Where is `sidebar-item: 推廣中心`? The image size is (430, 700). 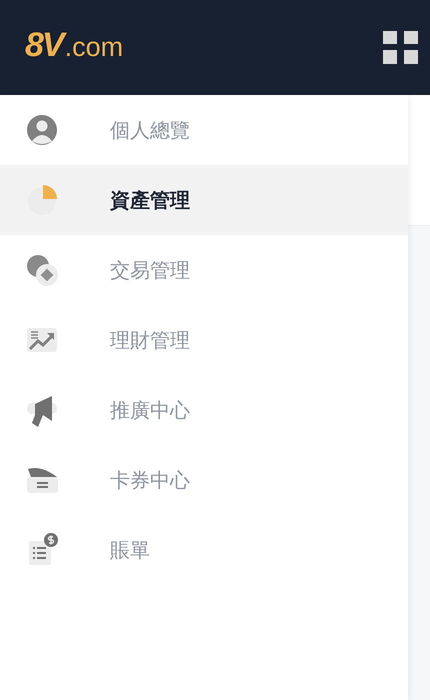
sidebar-item: 推廣中心 is located at coordinates (204, 410).